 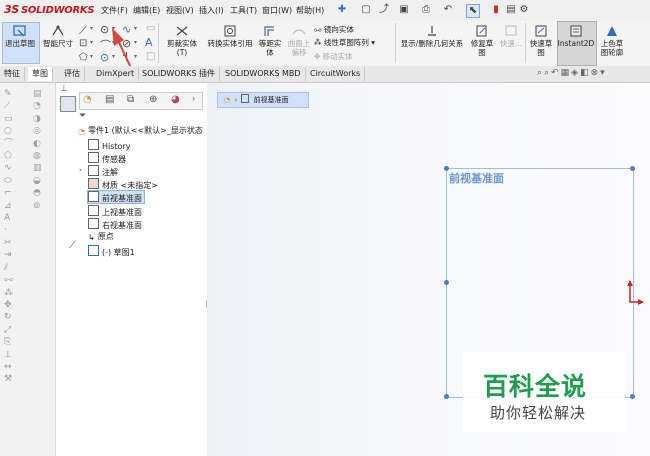 What do you see at coordinates (596, 73) in the screenshot?
I see `hide-show-icon: ⊗` at bounding box center [596, 73].